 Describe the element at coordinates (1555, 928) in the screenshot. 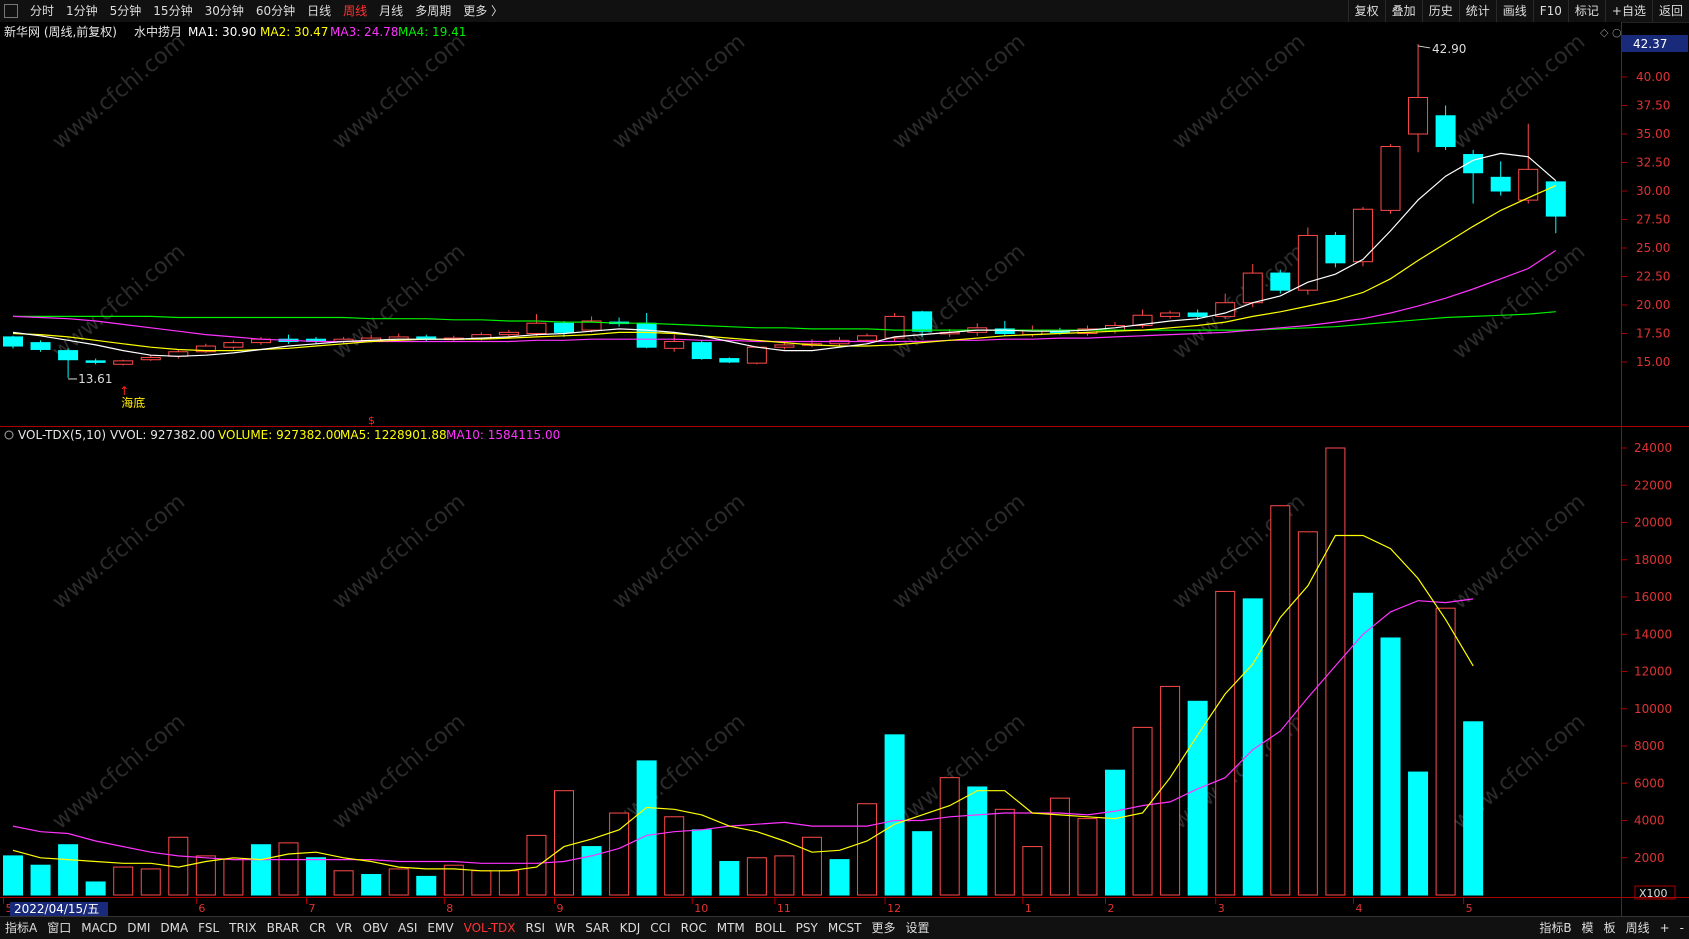

I see `bottom-action-0: 指标B` at that location.